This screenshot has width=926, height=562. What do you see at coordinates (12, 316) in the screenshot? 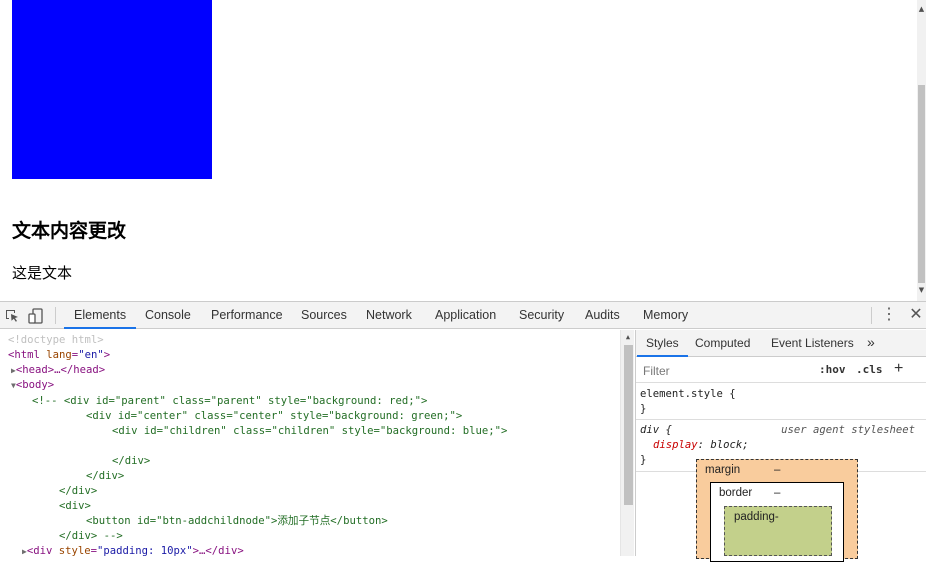
I see `inspect-element-icon` at bounding box center [12, 316].